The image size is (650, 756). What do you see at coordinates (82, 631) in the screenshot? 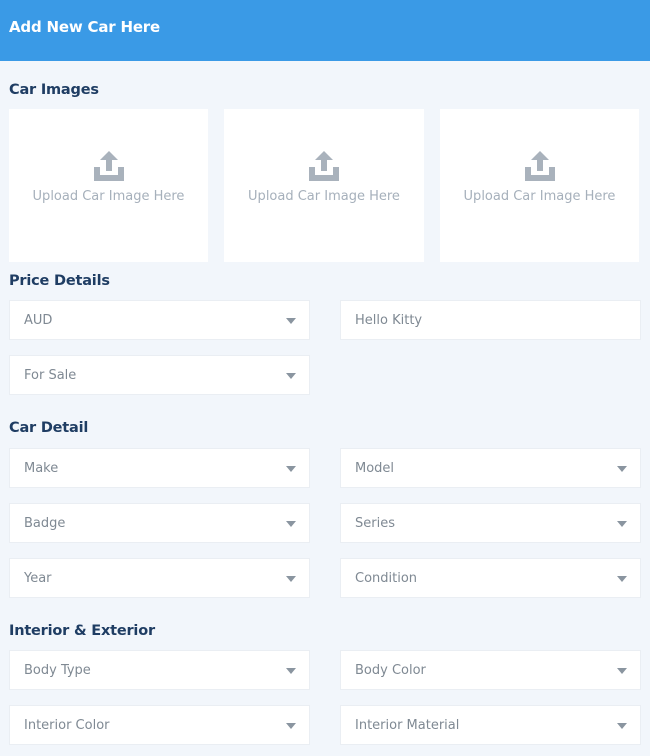
I see `section-title-interior-exterior: Interior & Exterior` at bounding box center [82, 631].